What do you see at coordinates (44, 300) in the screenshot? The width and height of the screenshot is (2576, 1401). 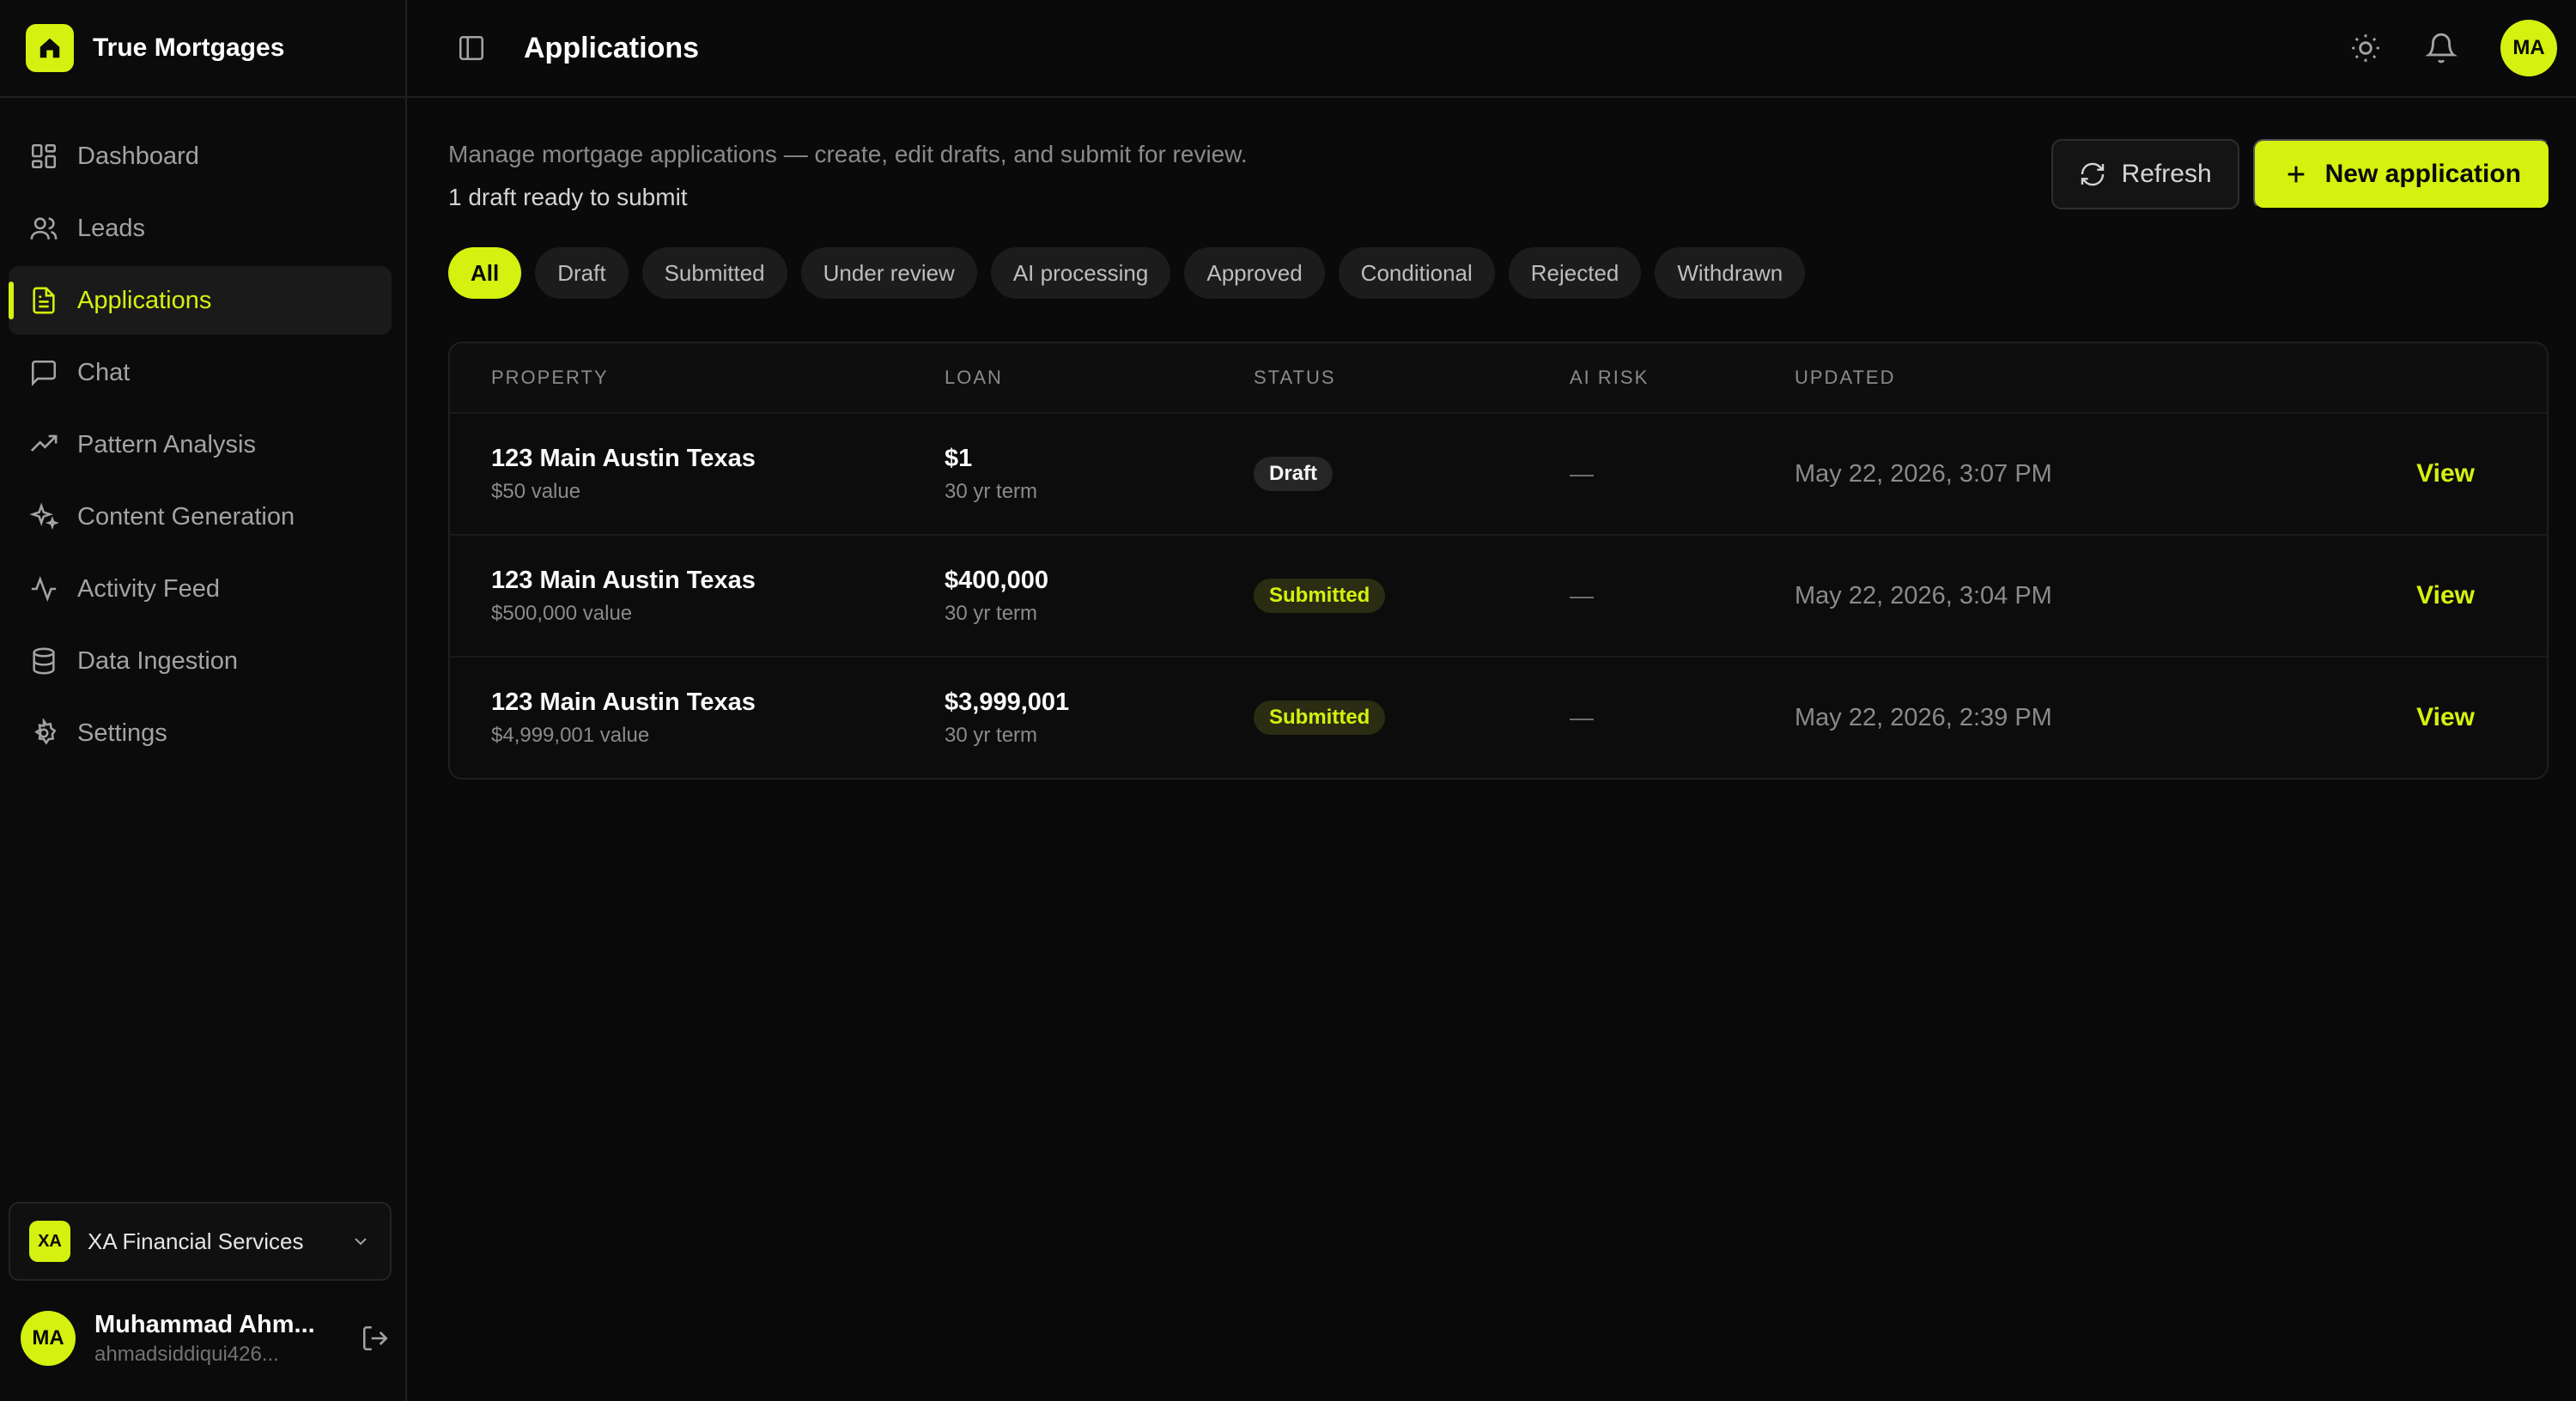 I see `file-text-icon` at bounding box center [44, 300].